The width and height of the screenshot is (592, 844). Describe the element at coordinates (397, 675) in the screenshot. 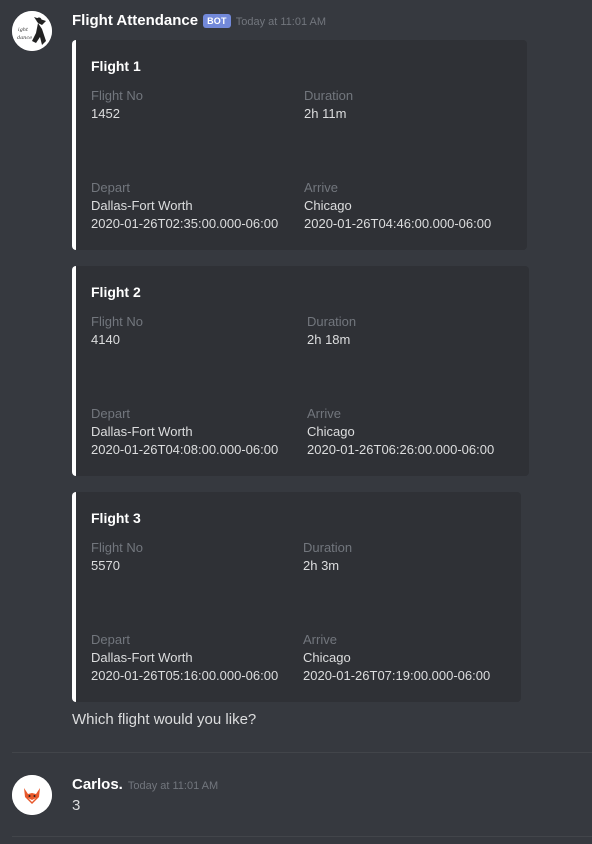

I see `field-value-time: 2020-01-26T07:19:00.000-06:00` at that location.